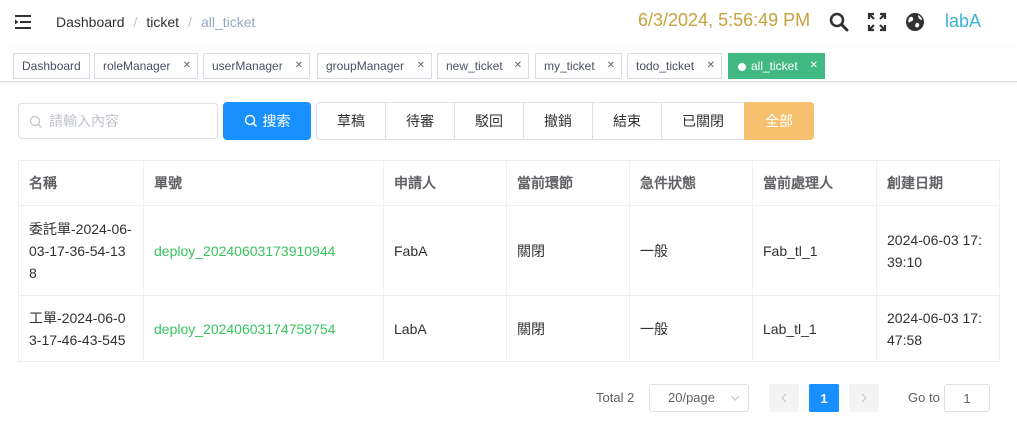 Image resolution: width=1017 pixels, height=441 pixels. What do you see at coordinates (924, 397) in the screenshot?
I see `goto-label: Go to` at bounding box center [924, 397].